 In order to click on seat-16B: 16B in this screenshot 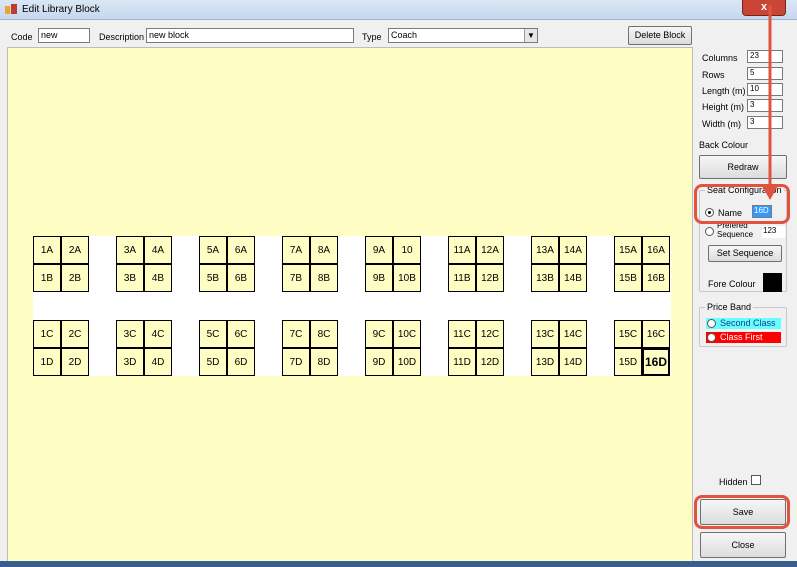, I will do `click(656, 278)`.